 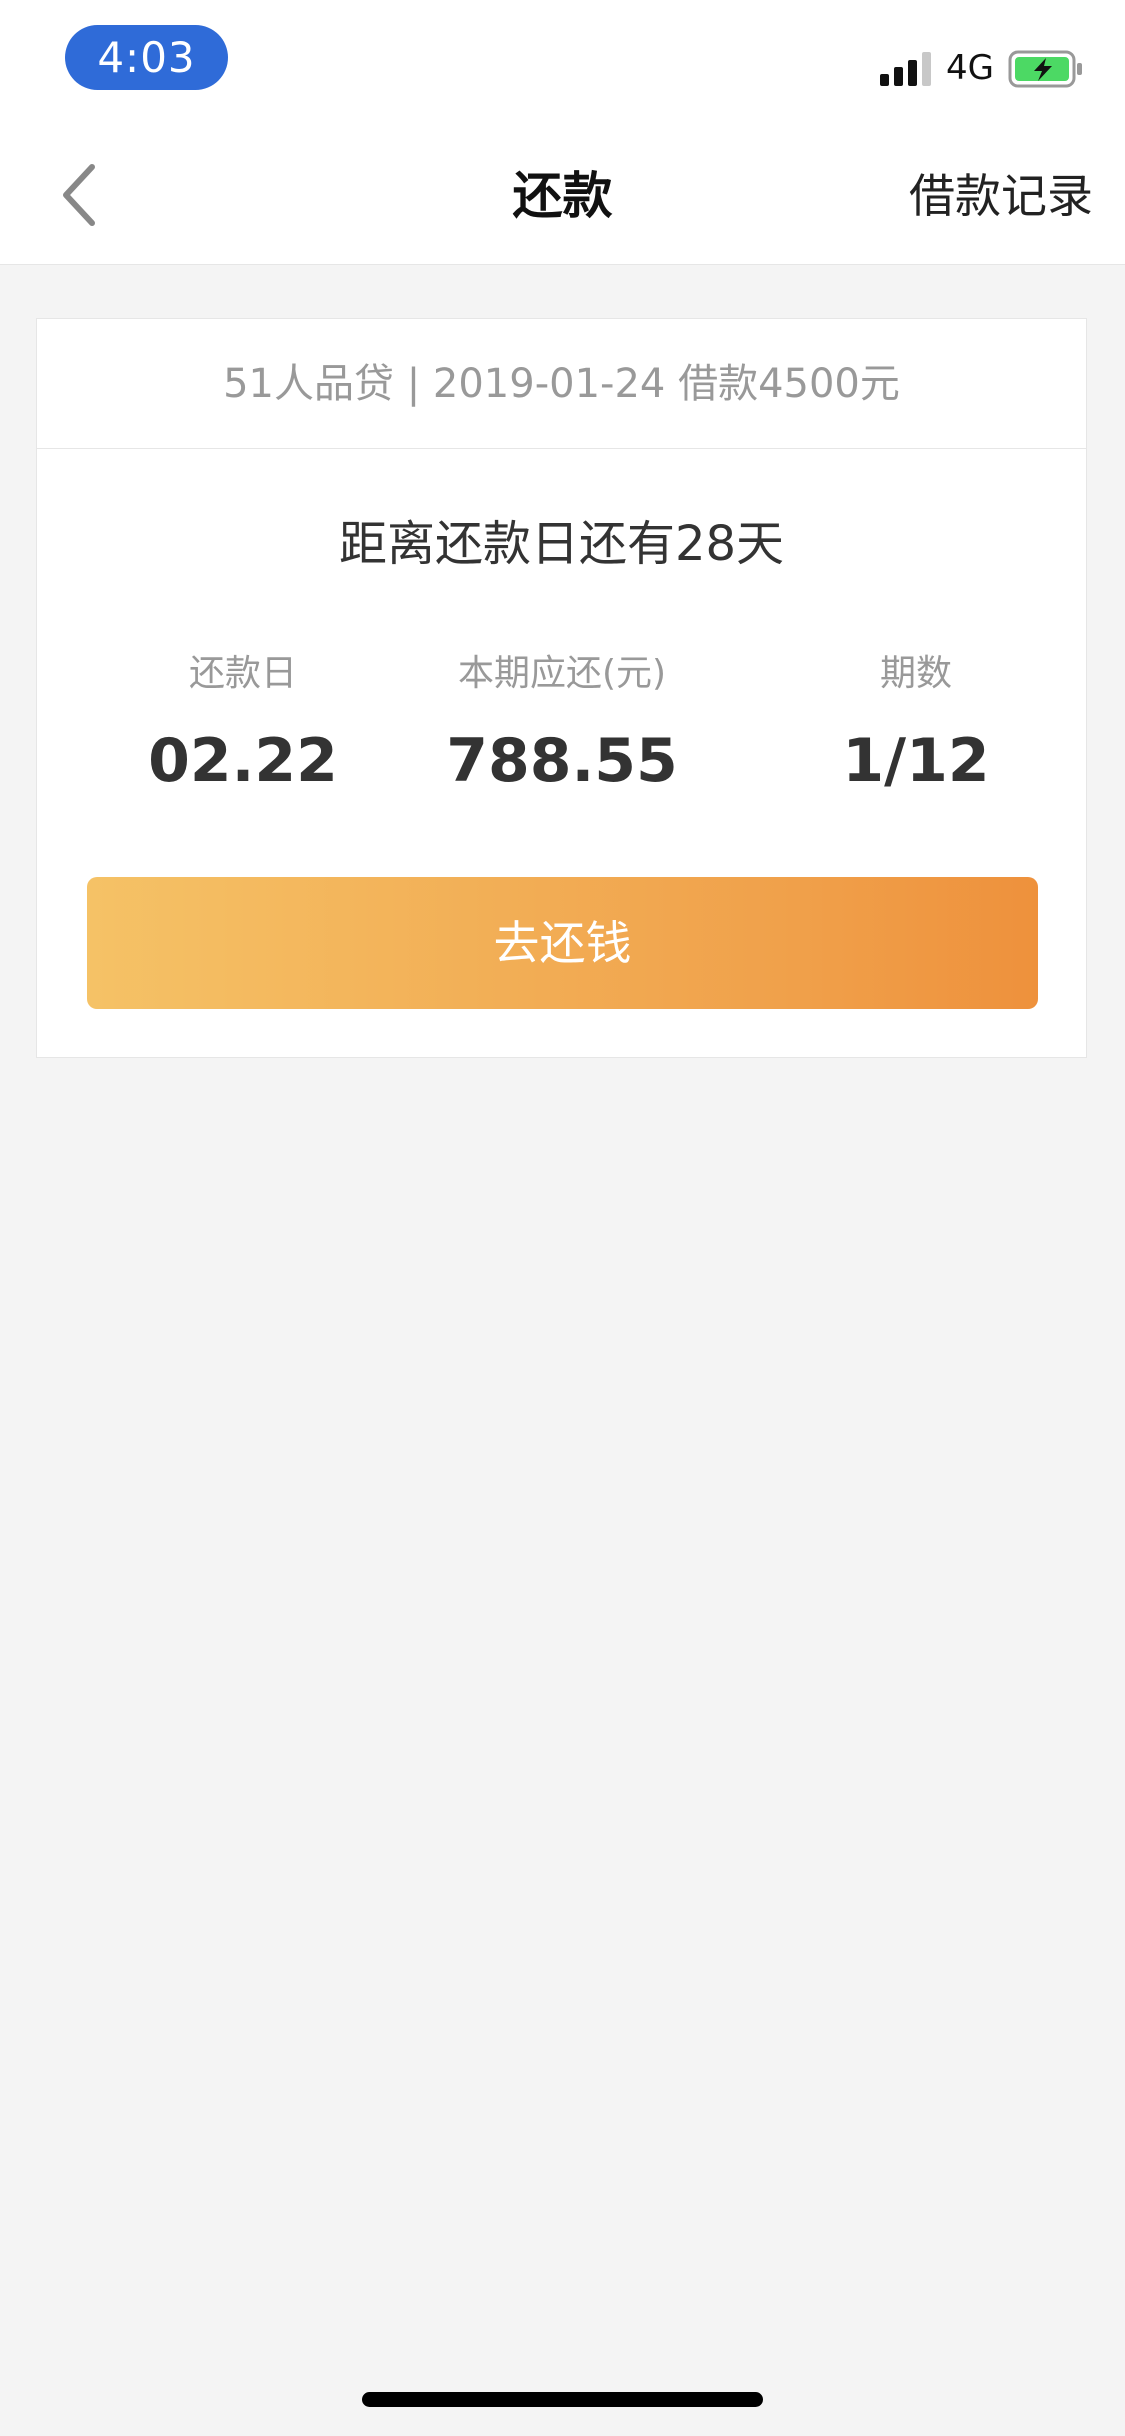 I want to click on amount-due-label: 本期应还(元), so click(x=562, y=673).